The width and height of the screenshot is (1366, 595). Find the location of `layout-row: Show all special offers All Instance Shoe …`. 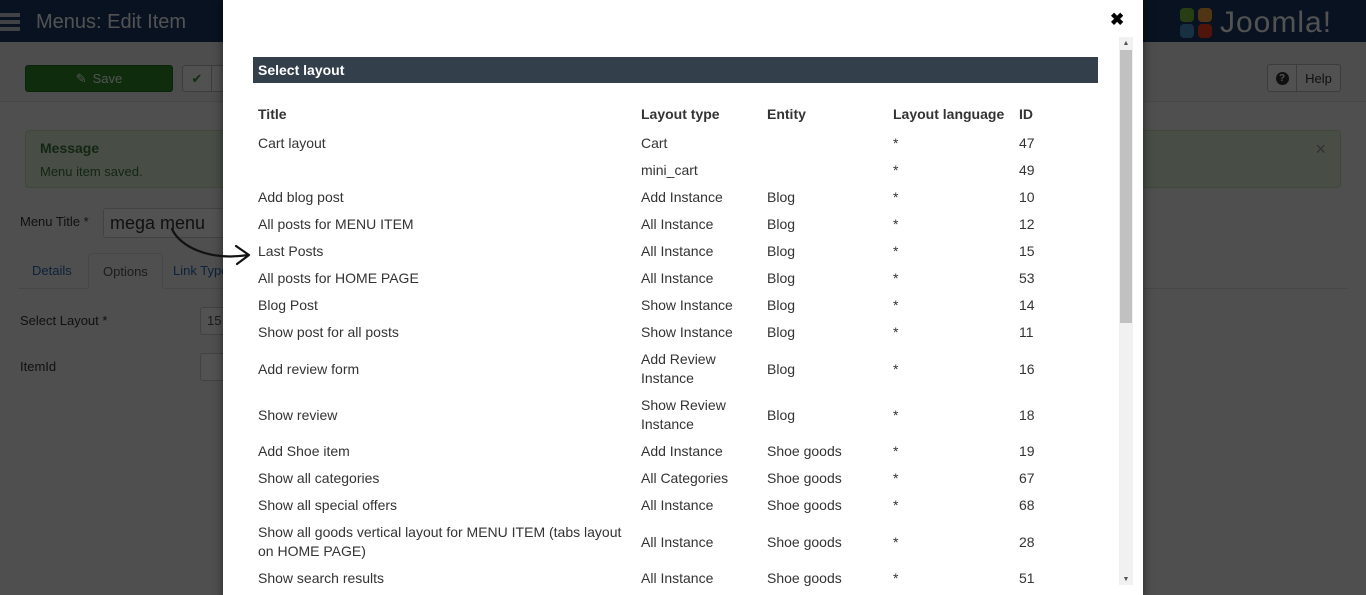

layout-row: Show all special offers All Instance Shoe … is located at coordinates (663, 505).